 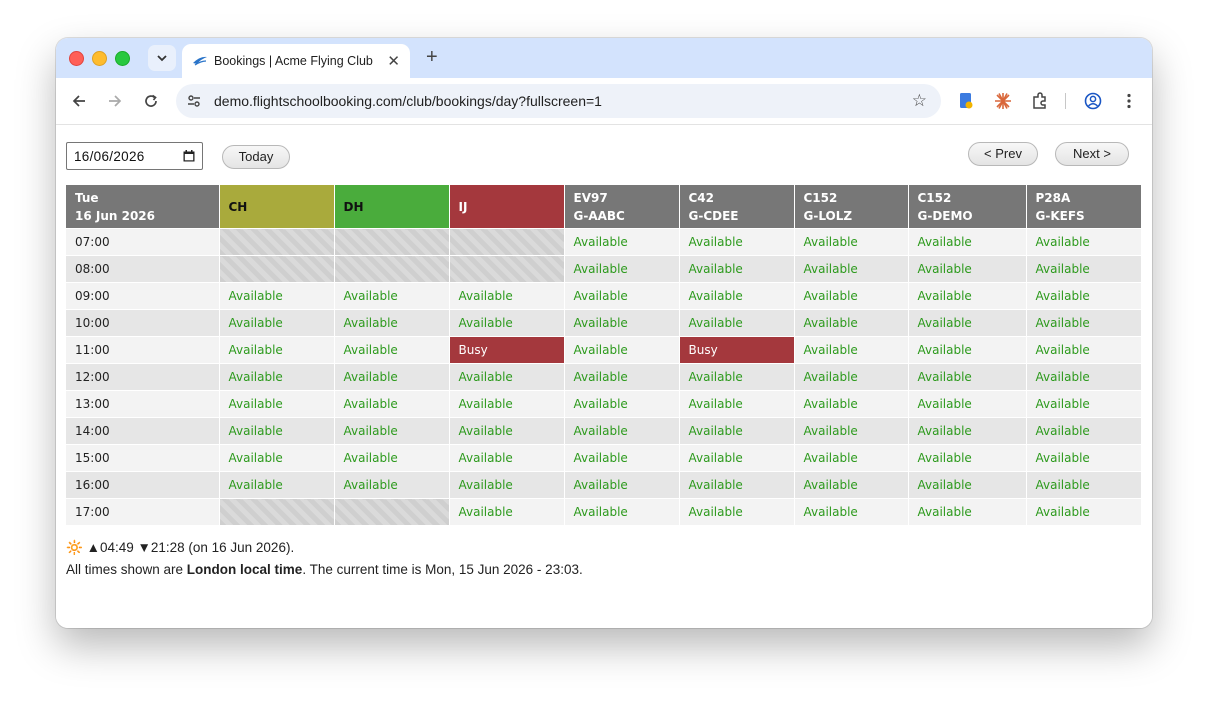 What do you see at coordinates (851, 207) in the screenshot?
I see `column-header: C152 G-LOLZ` at bounding box center [851, 207].